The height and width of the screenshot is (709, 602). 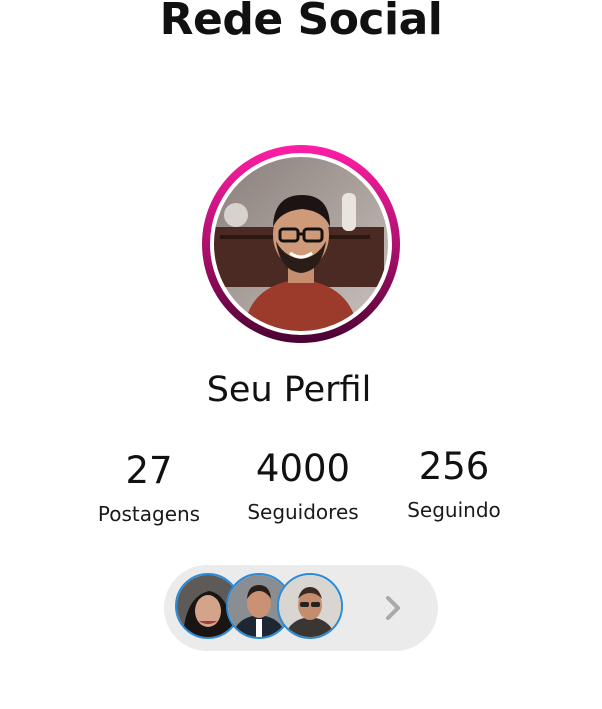 I want to click on stat-following-label: Seguindo, so click(x=454, y=510).